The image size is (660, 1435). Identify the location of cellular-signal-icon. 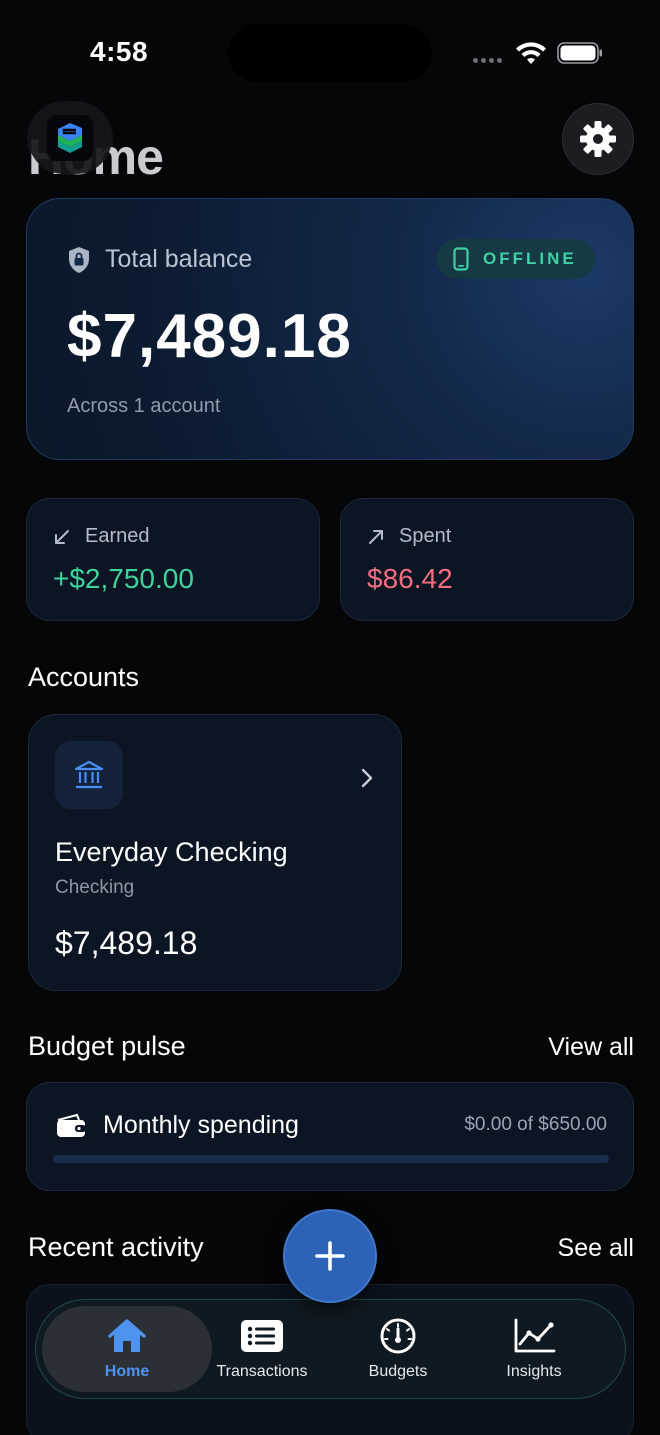
(487, 60).